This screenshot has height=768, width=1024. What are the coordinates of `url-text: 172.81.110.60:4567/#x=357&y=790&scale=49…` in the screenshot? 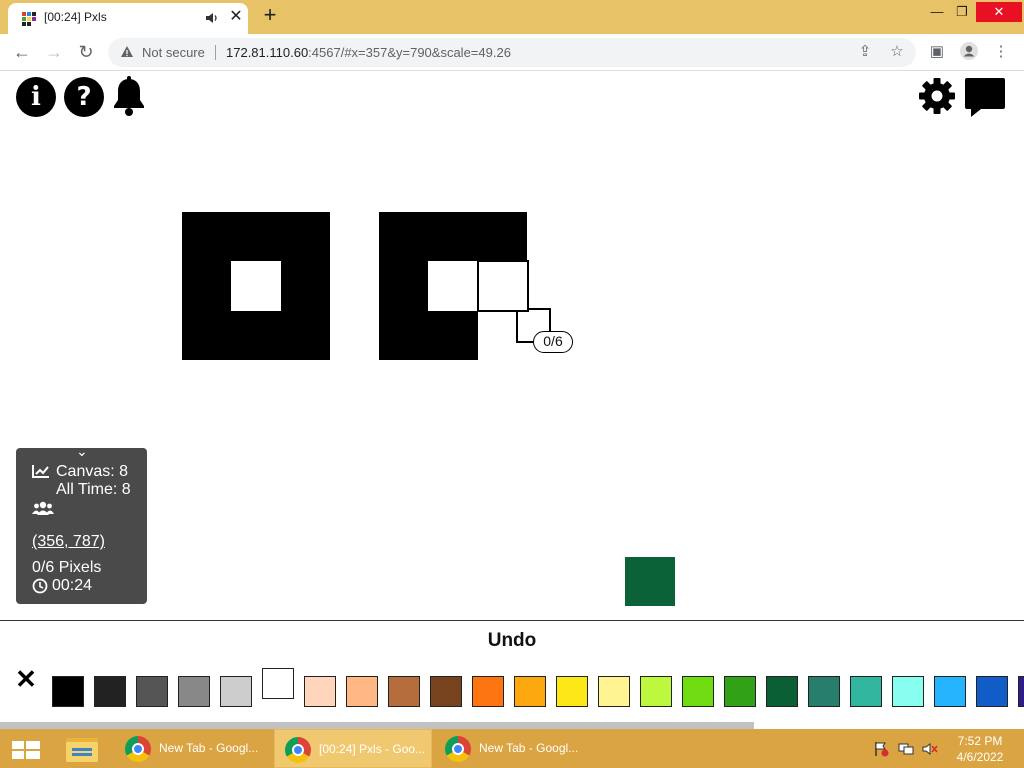 It's located at (368, 52).